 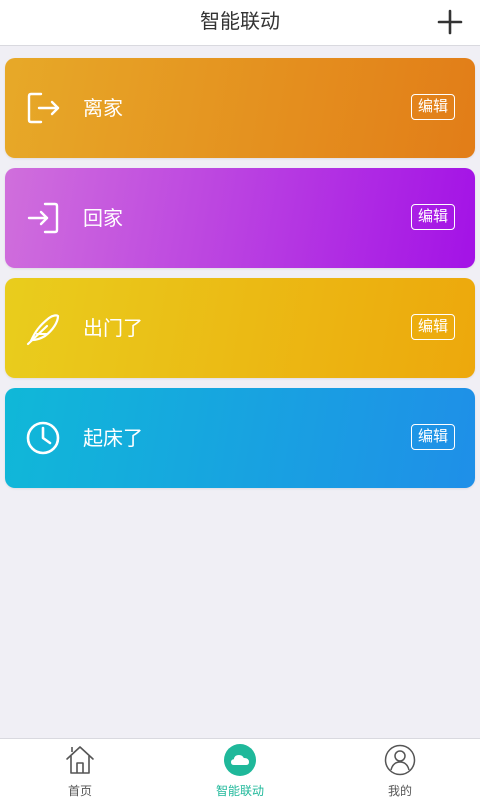 I want to click on user-icon, so click(x=400, y=760).